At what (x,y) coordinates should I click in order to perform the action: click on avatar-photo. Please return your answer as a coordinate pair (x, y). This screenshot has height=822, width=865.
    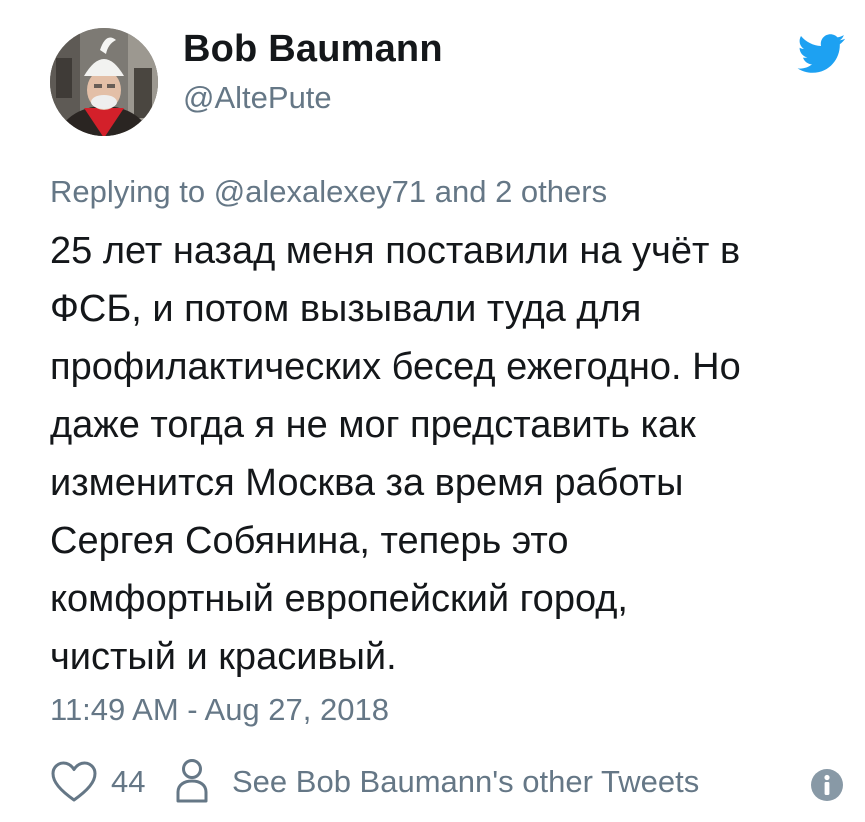
    Looking at the image, I should click on (104, 82).